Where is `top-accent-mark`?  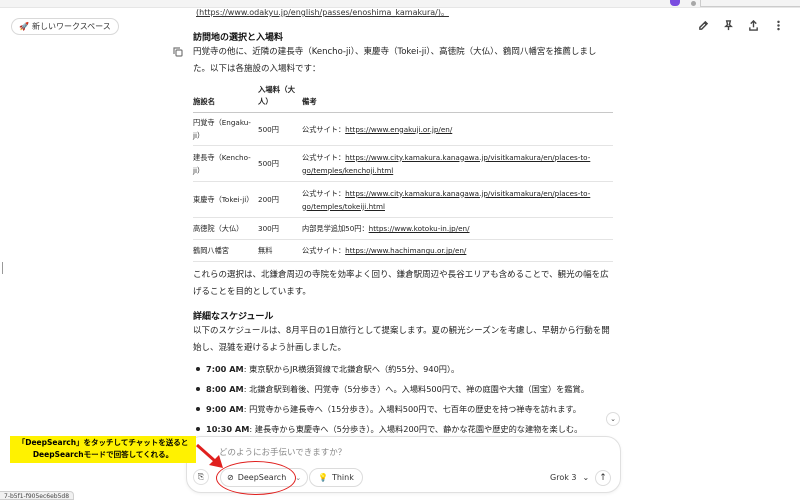
top-accent-mark is located at coordinates (675, 3).